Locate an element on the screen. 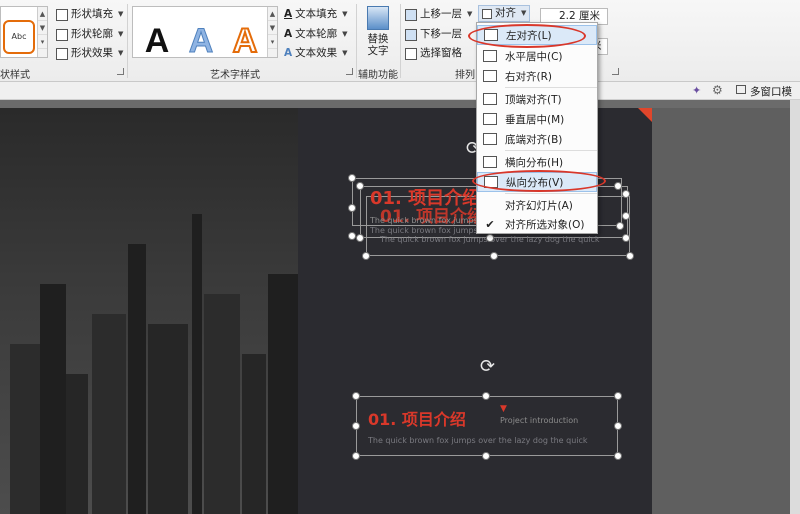 The height and width of the screenshot is (514, 800). align-right-icon is located at coordinates (490, 76).